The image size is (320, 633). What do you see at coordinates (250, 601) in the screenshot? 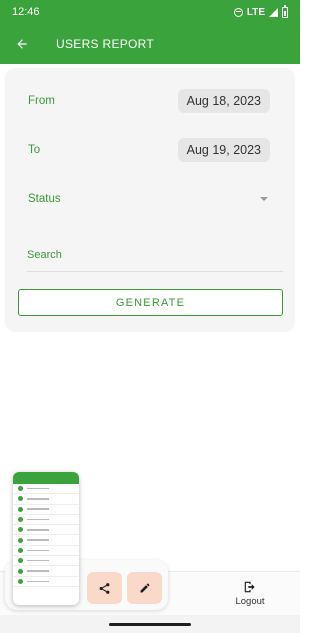
I see `logout-label: Logout` at bounding box center [250, 601].